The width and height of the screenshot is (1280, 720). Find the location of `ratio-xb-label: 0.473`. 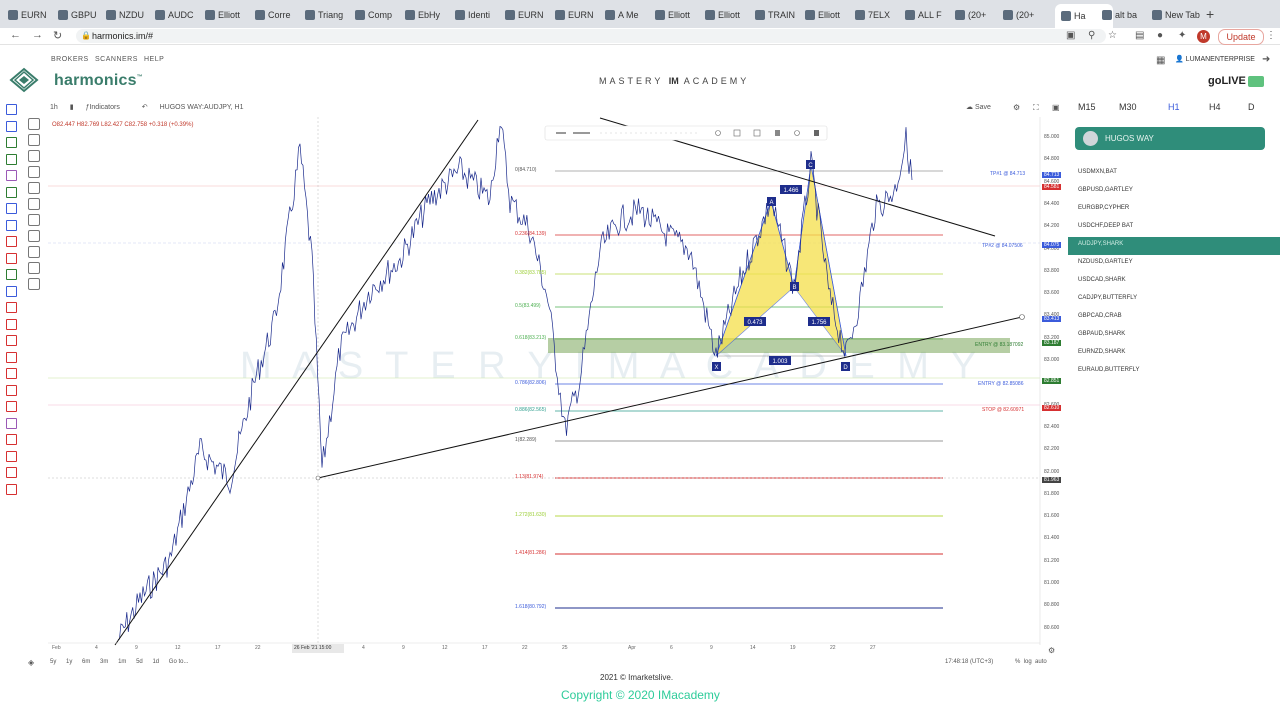

ratio-xb-label: 0.473 is located at coordinates (755, 323).